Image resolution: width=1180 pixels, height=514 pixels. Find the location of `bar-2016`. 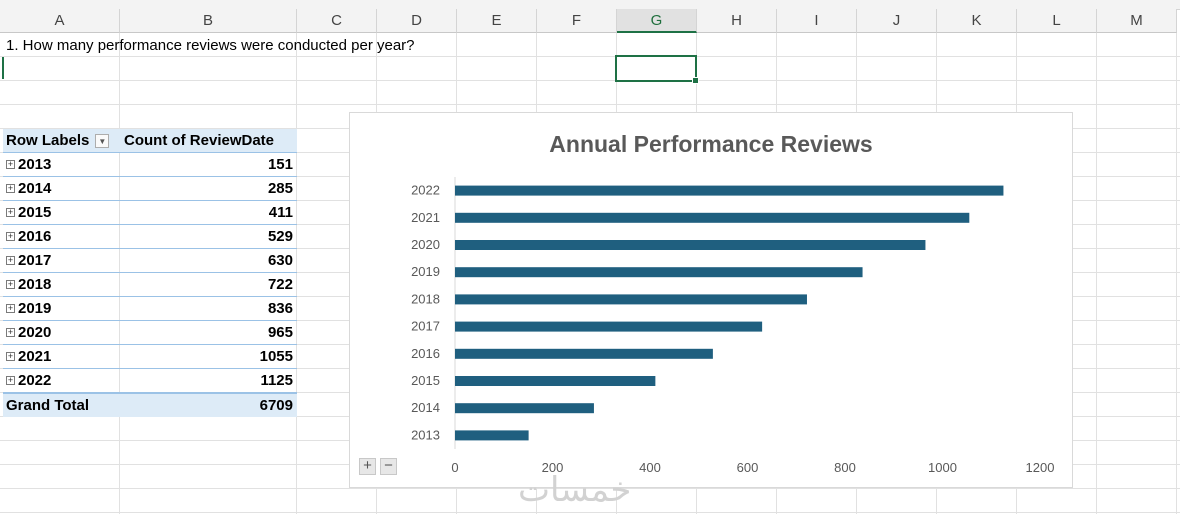

bar-2016 is located at coordinates (584, 353).